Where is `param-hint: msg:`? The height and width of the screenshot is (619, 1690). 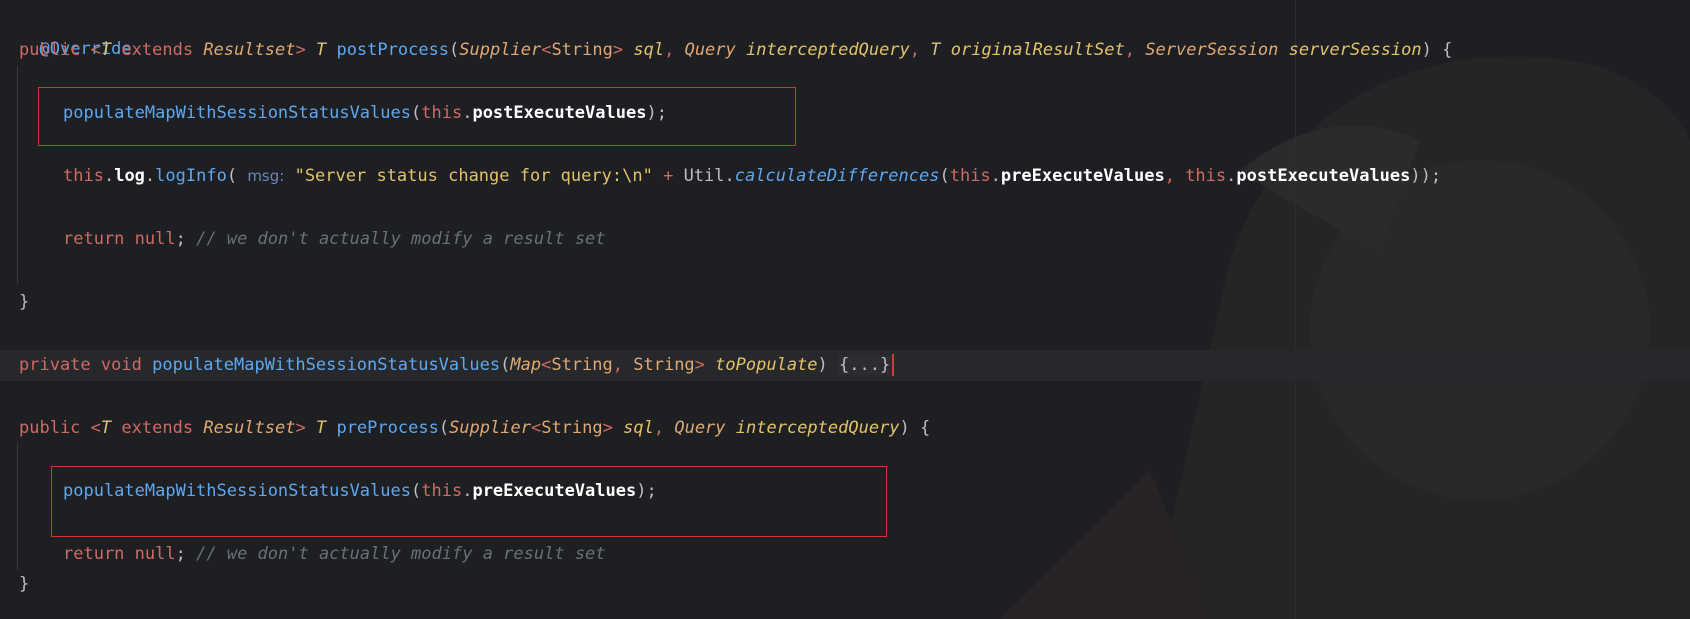 param-hint: msg: is located at coordinates (266, 176).